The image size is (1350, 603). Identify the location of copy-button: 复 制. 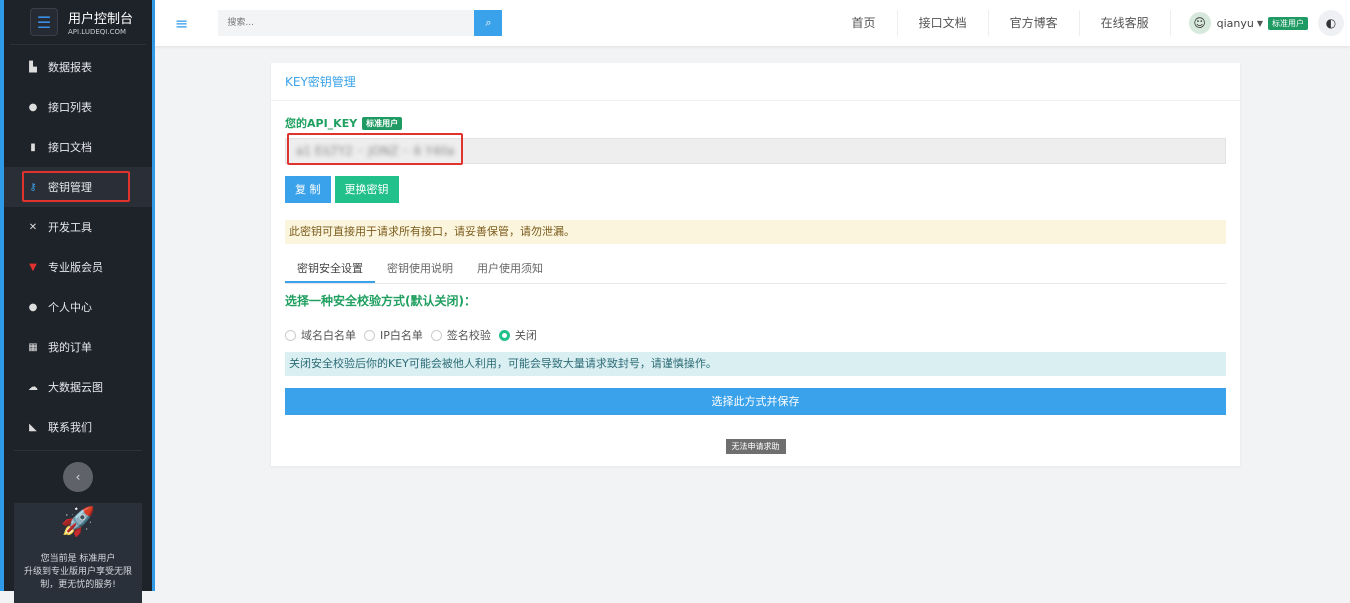
(308, 189).